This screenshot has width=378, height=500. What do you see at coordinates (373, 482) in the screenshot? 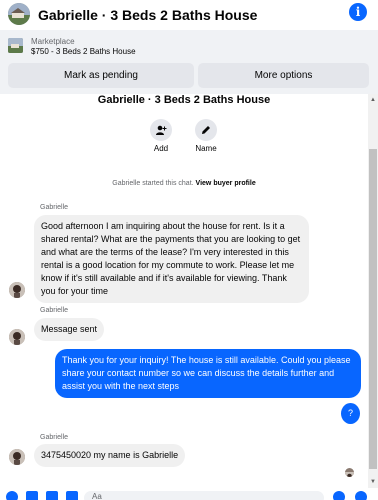
I see `scroll-down-arrow-icon: ▼` at bounding box center [373, 482].